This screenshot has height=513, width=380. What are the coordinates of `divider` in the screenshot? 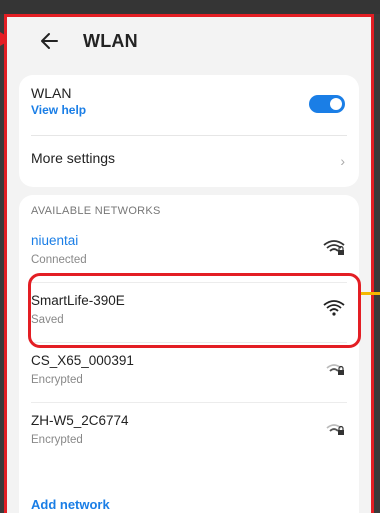 It's located at (189, 135).